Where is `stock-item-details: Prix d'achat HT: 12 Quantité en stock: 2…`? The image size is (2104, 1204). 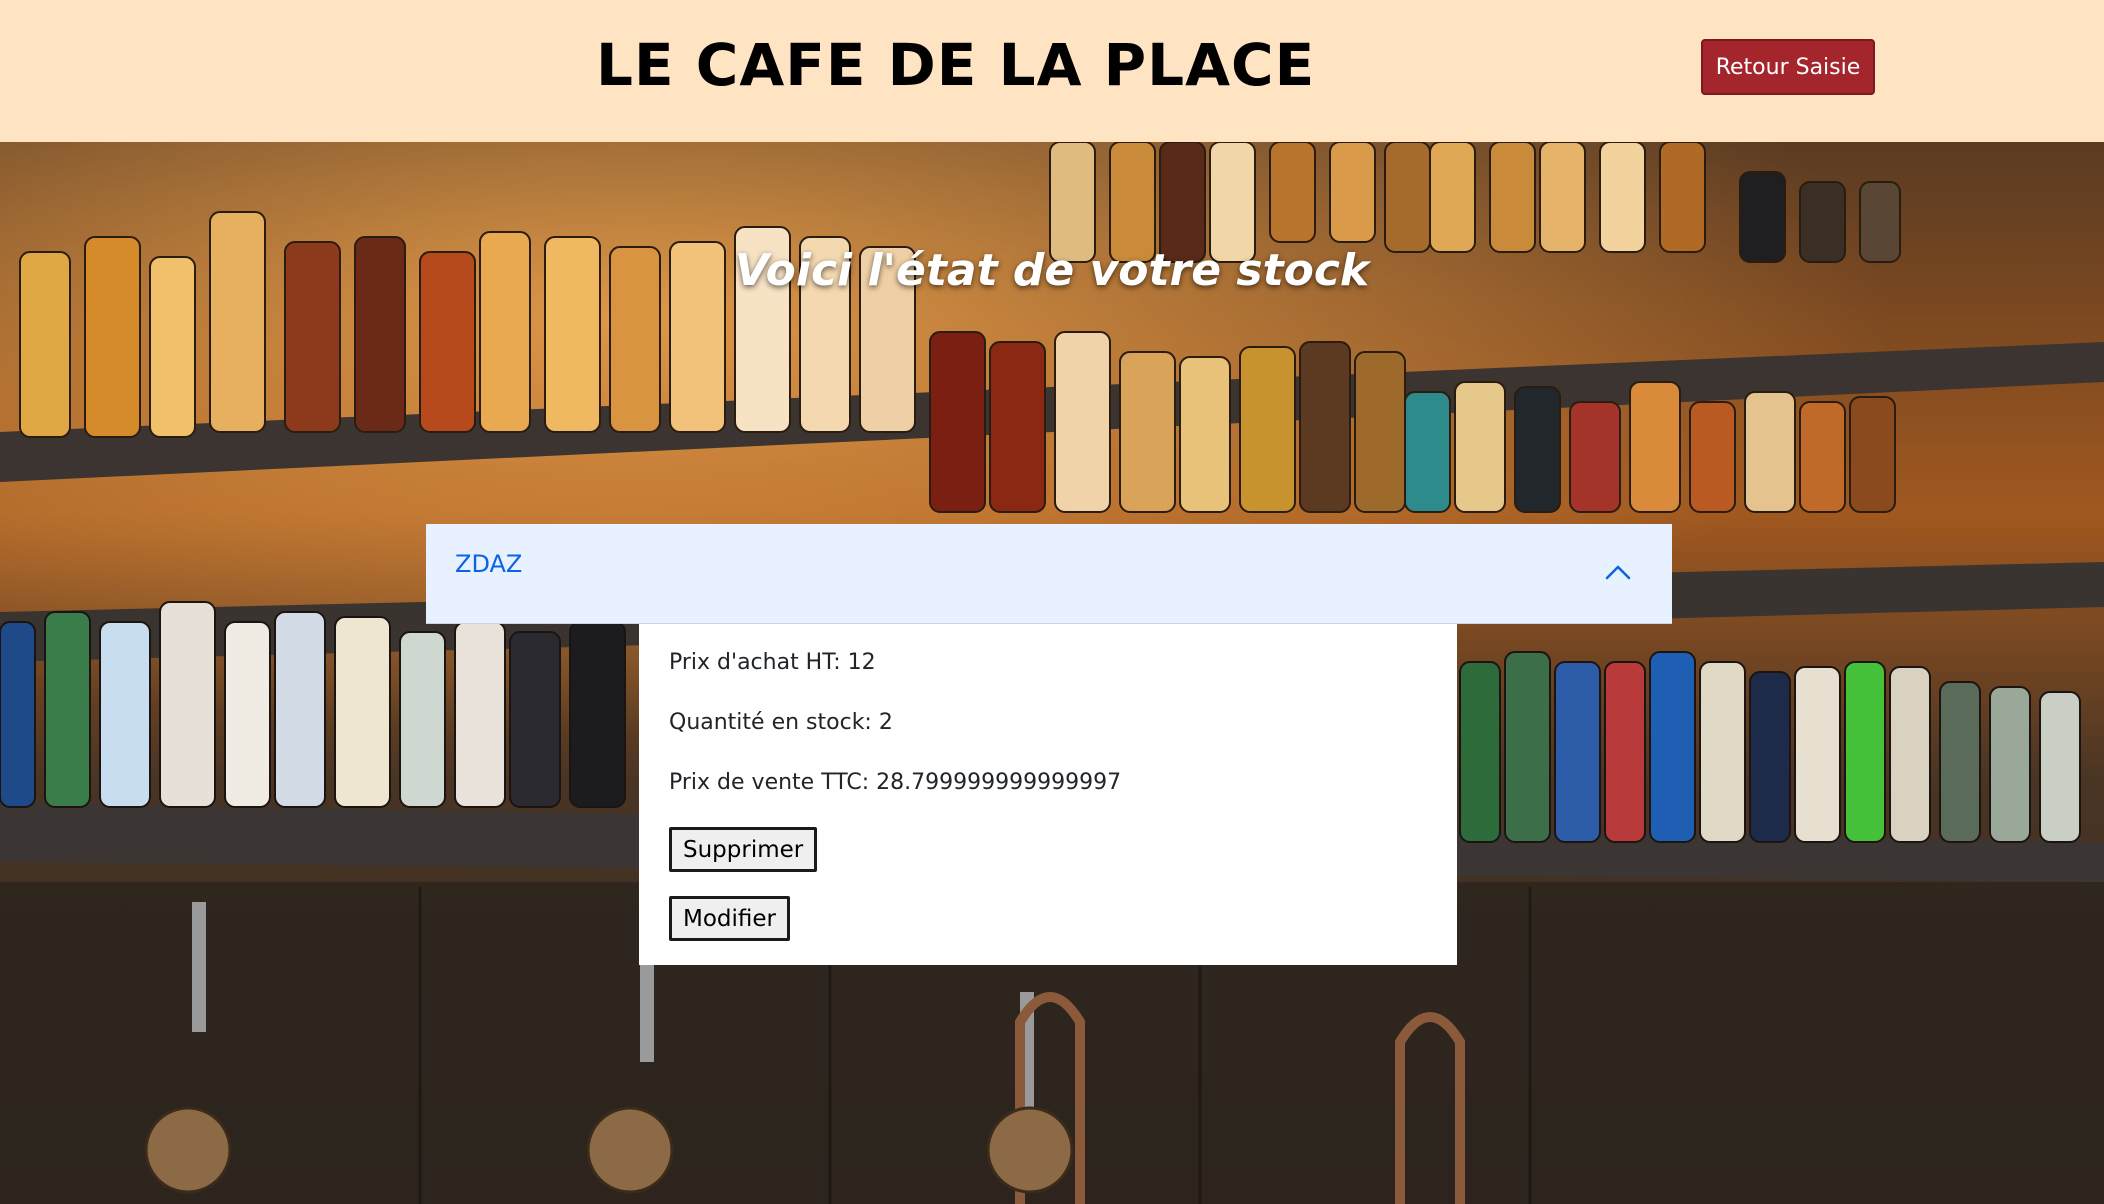
stock-item-details: Prix d'achat HT: 12 Quantité en stock: 2… is located at coordinates (1048, 794).